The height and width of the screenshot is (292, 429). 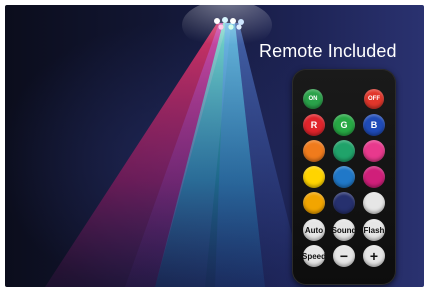 I want to click on red-button: R, so click(x=314, y=125).